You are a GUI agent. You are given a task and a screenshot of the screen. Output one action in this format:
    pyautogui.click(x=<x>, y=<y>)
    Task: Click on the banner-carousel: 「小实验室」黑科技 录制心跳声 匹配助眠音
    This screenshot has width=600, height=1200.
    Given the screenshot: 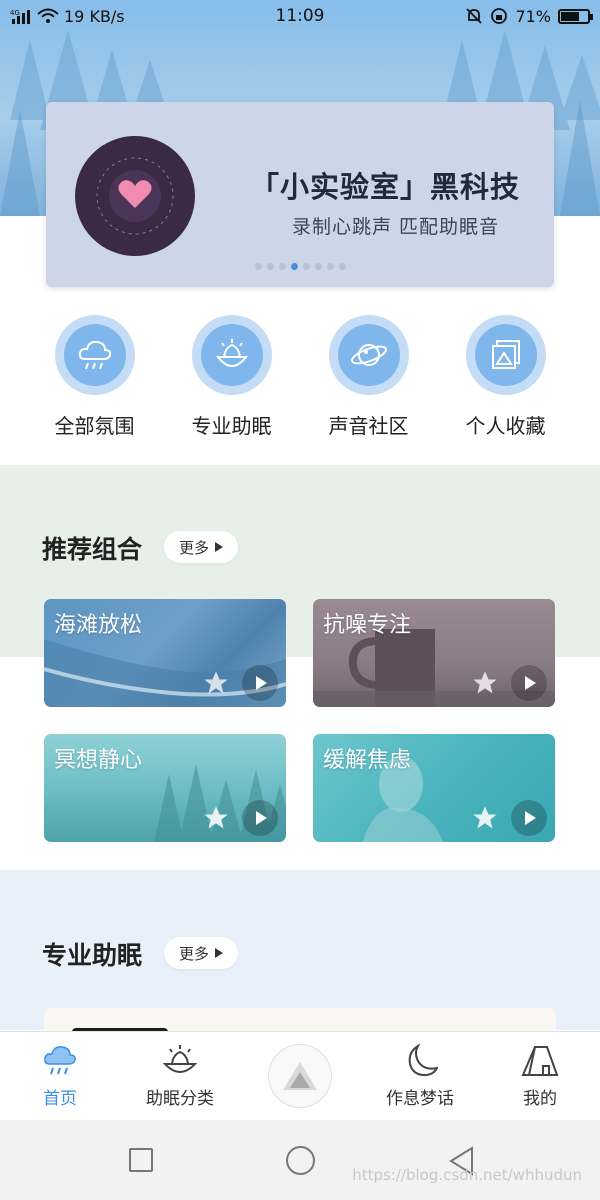 What is the action you would take?
    pyautogui.click(x=300, y=194)
    